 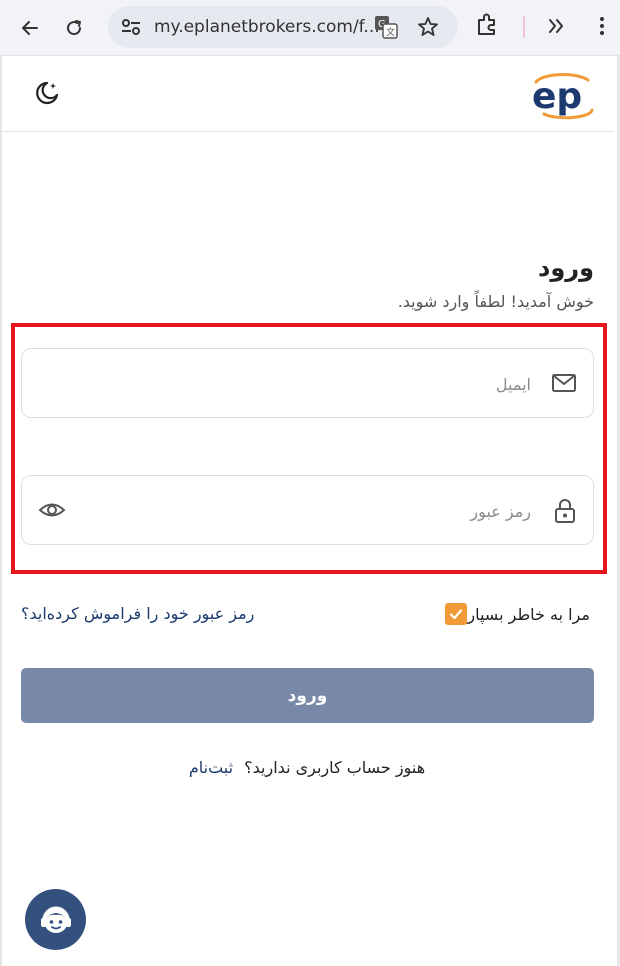 I want to click on checkmark-icon, so click(x=456, y=614).